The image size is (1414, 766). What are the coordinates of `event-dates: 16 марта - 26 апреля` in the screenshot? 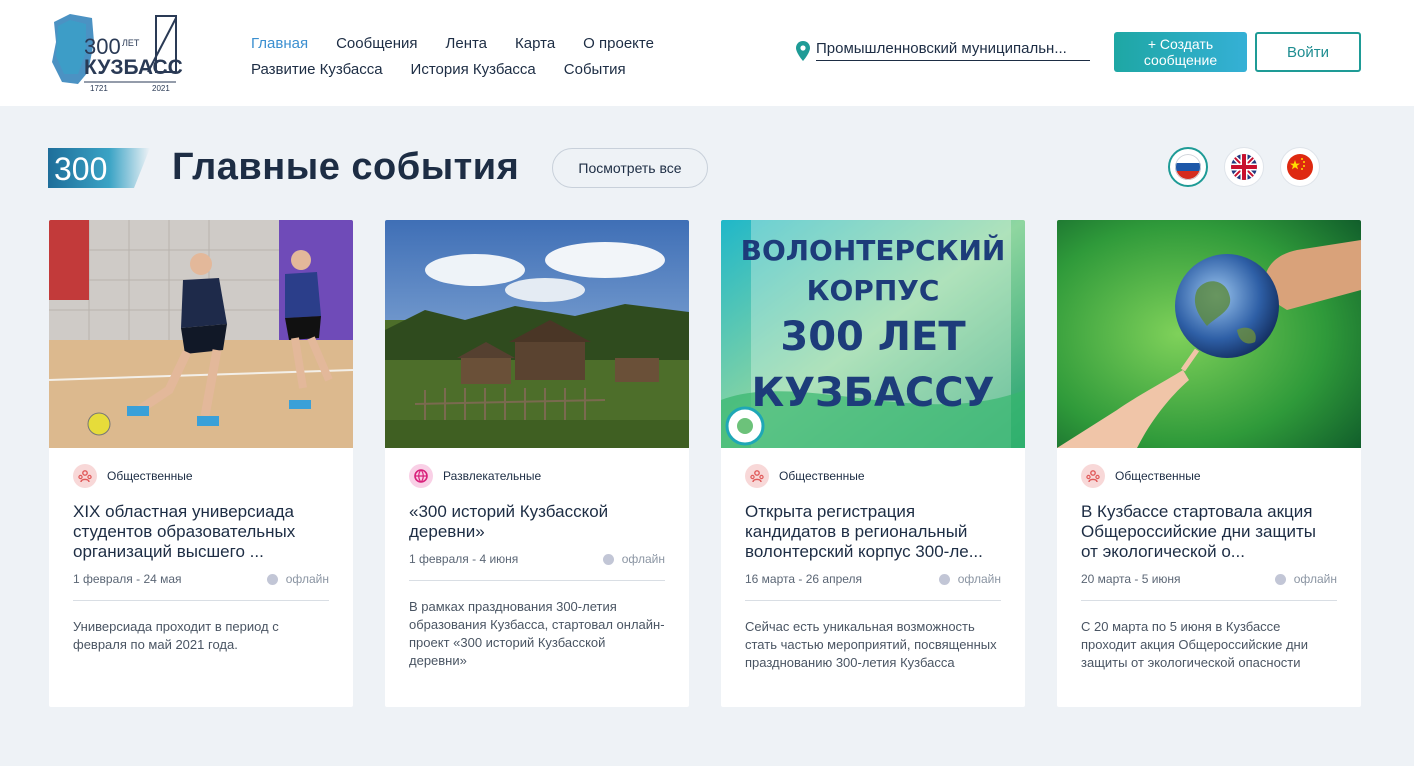 It's located at (804, 579).